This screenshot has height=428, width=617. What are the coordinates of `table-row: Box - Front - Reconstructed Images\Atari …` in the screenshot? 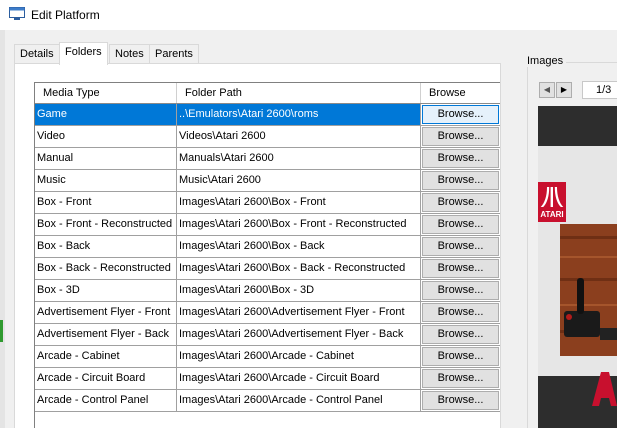 It's located at (267, 225).